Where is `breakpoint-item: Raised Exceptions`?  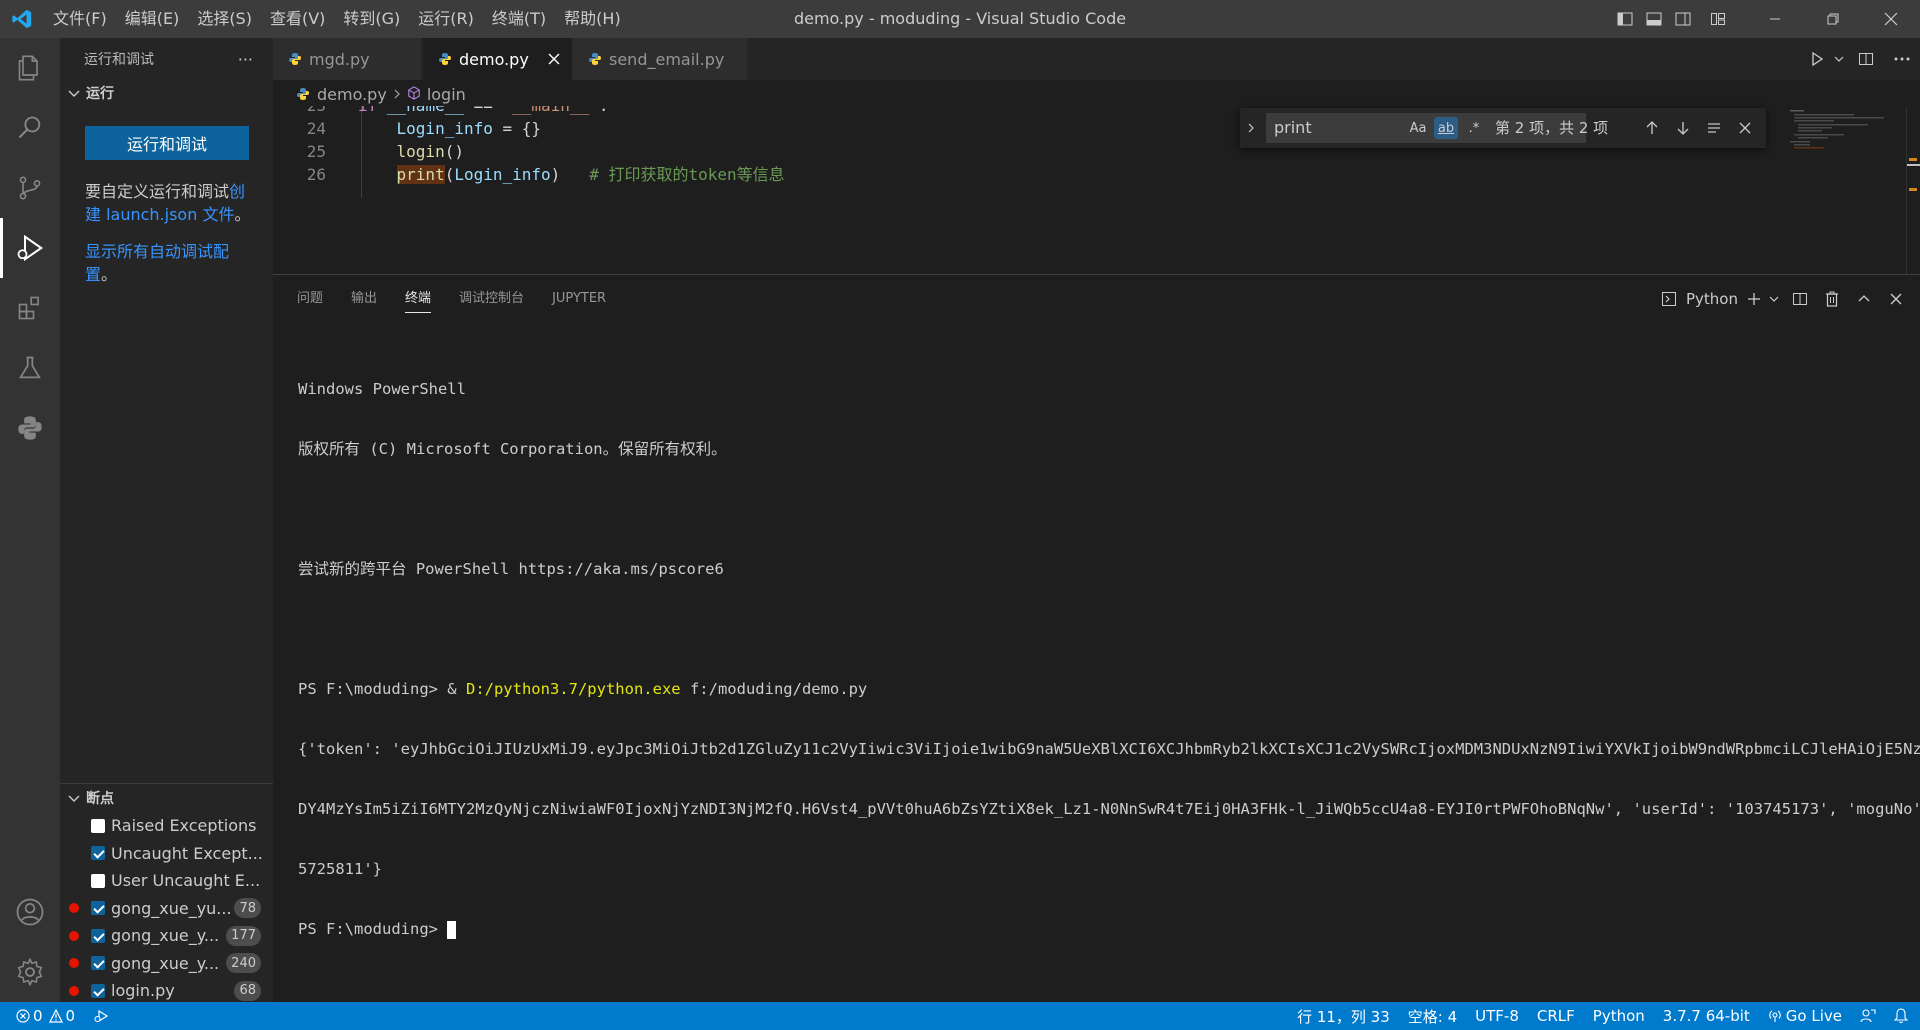 breakpoint-item: Raised Exceptions is located at coordinates (166, 826).